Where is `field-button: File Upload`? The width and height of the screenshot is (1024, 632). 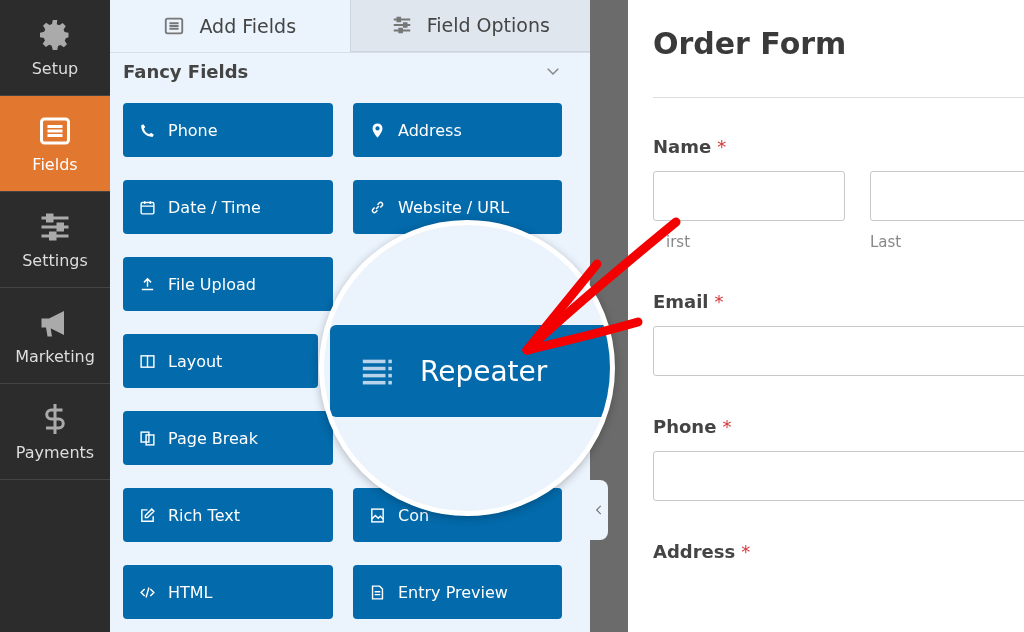
field-button: File Upload is located at coordinates (228, 284).